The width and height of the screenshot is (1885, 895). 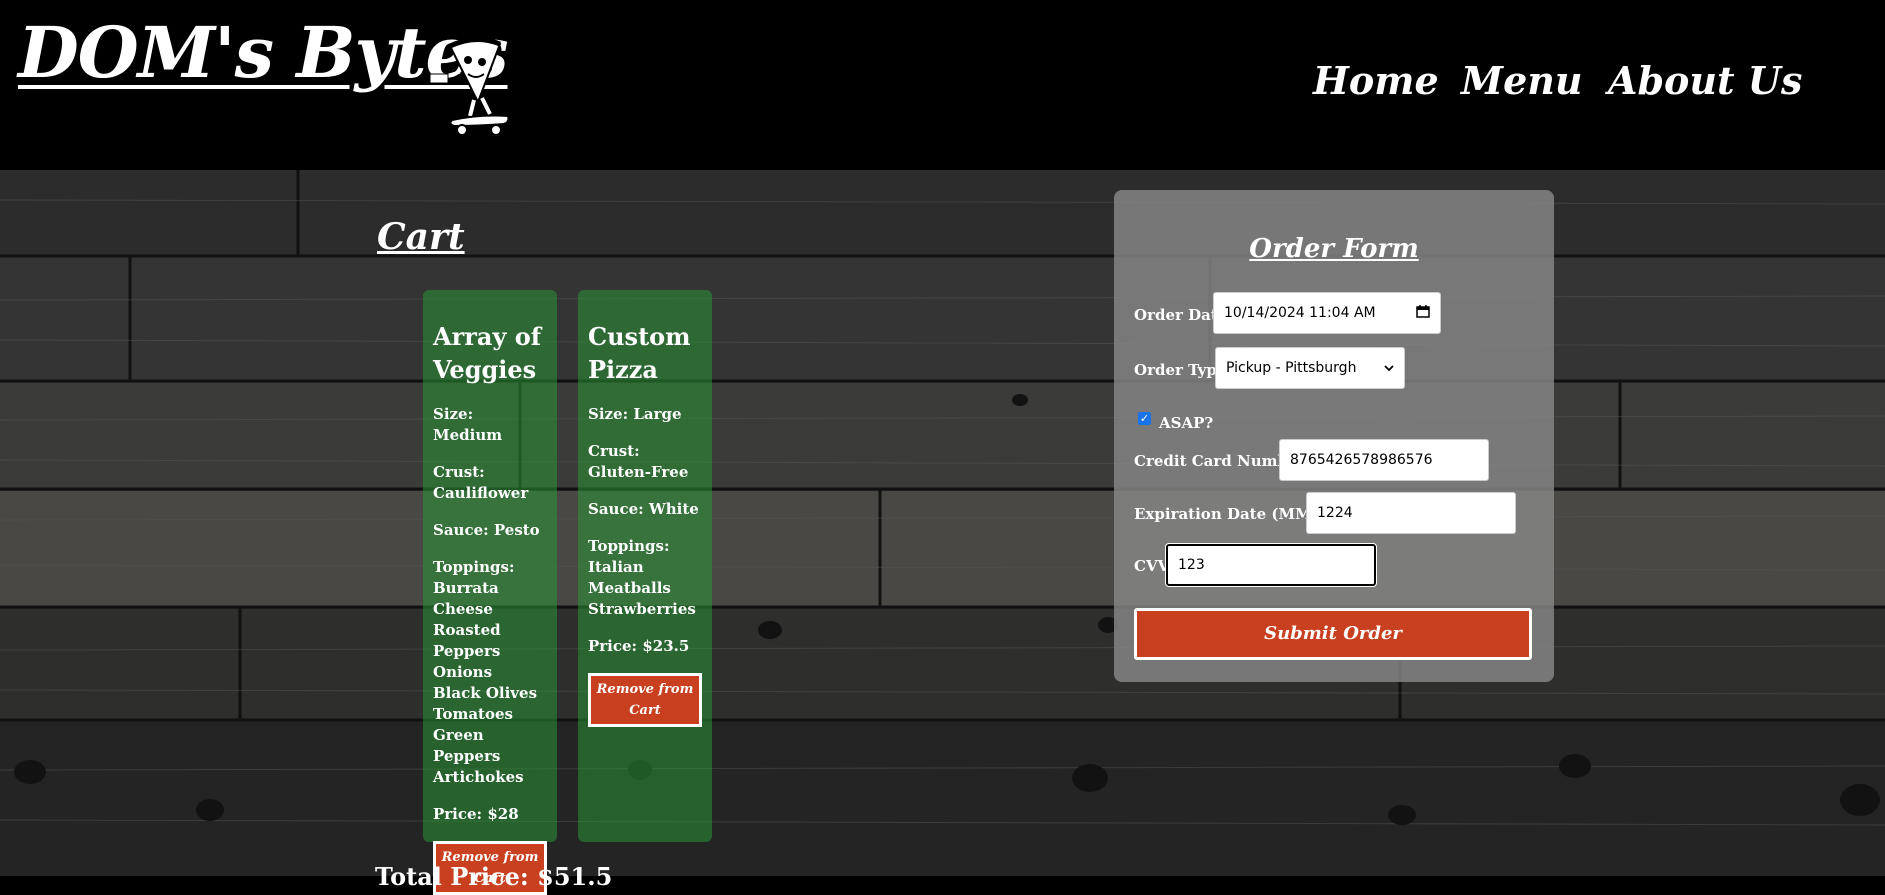 I want to click on order-date-input: 10/14/2024 11:04 AM, so click(x=1327, y=313).